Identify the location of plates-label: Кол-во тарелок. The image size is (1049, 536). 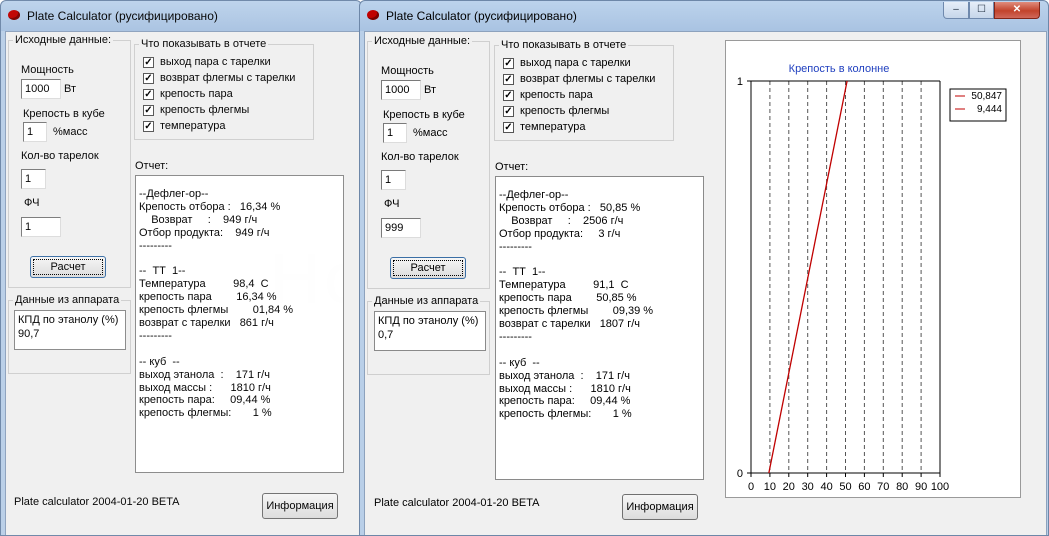
(60, 156).